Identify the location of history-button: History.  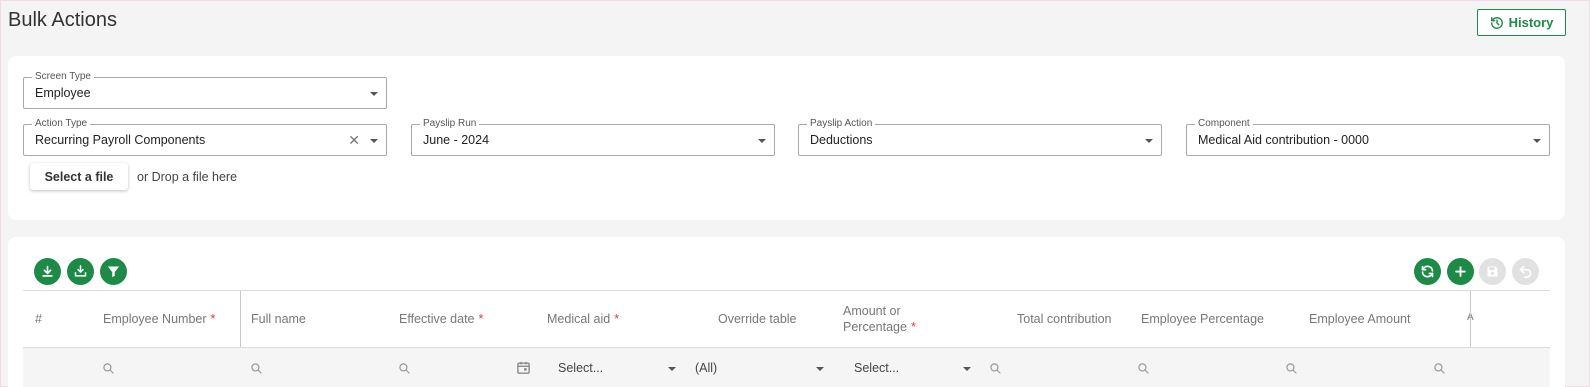
(1521, 22).